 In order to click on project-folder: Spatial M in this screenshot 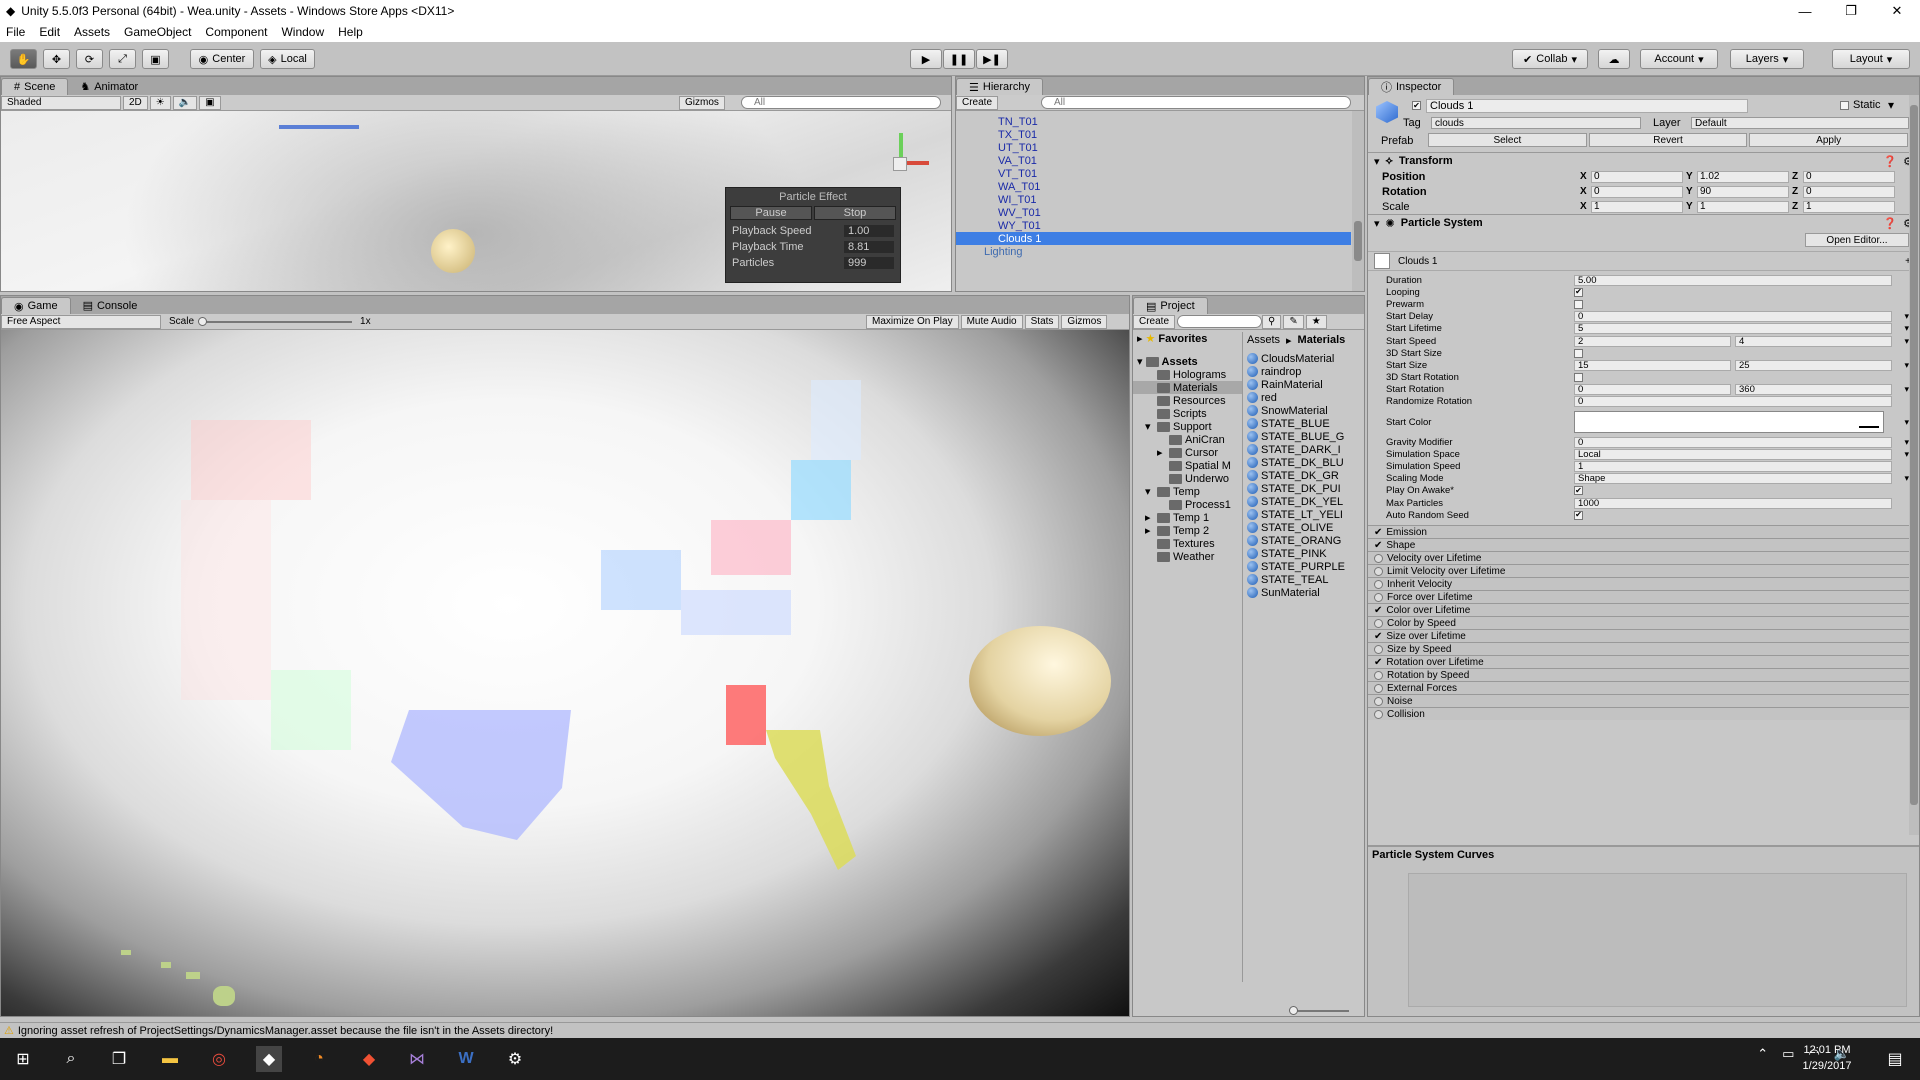, I will do `click(1187, 465)`.